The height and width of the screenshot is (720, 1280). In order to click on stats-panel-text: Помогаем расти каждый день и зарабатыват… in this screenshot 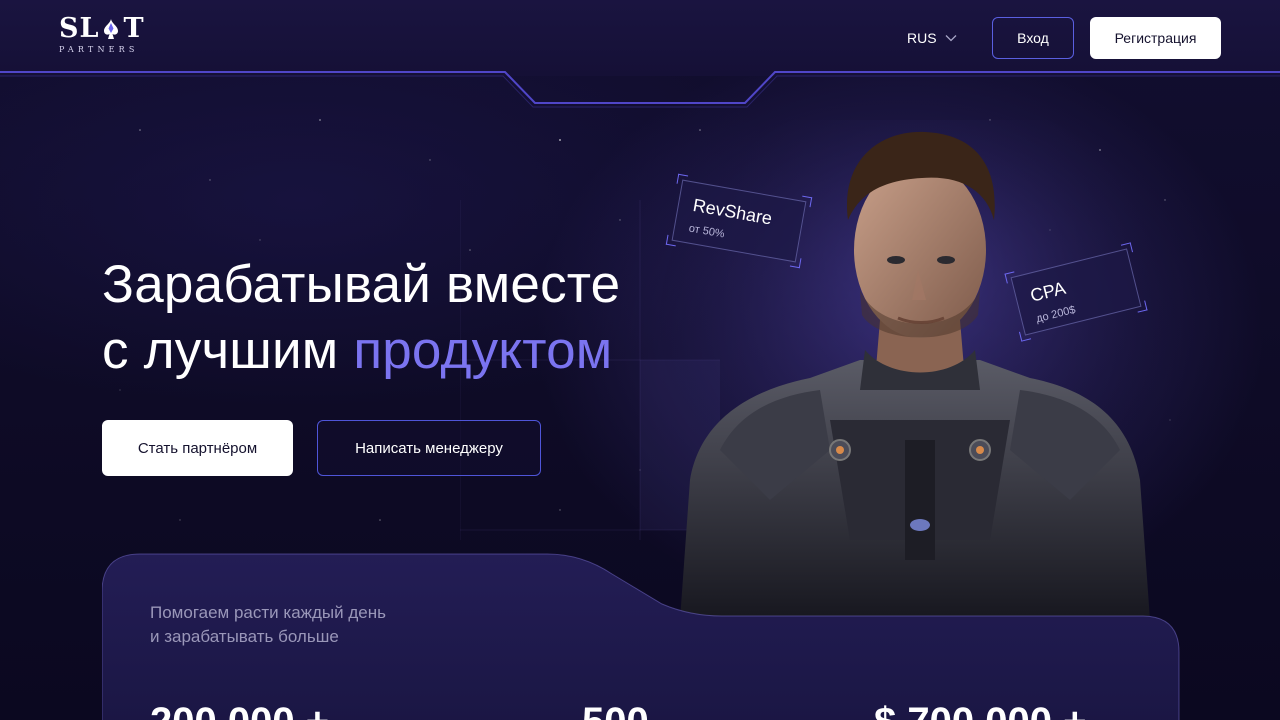, I will do `click(268, 625)`.